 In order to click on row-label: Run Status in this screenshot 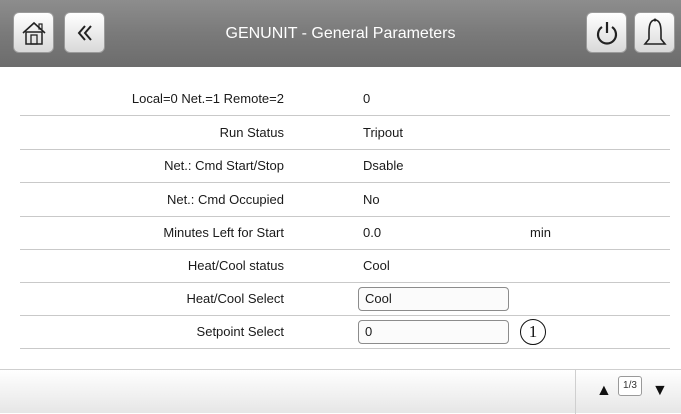, I will do `click(251, 132)`.